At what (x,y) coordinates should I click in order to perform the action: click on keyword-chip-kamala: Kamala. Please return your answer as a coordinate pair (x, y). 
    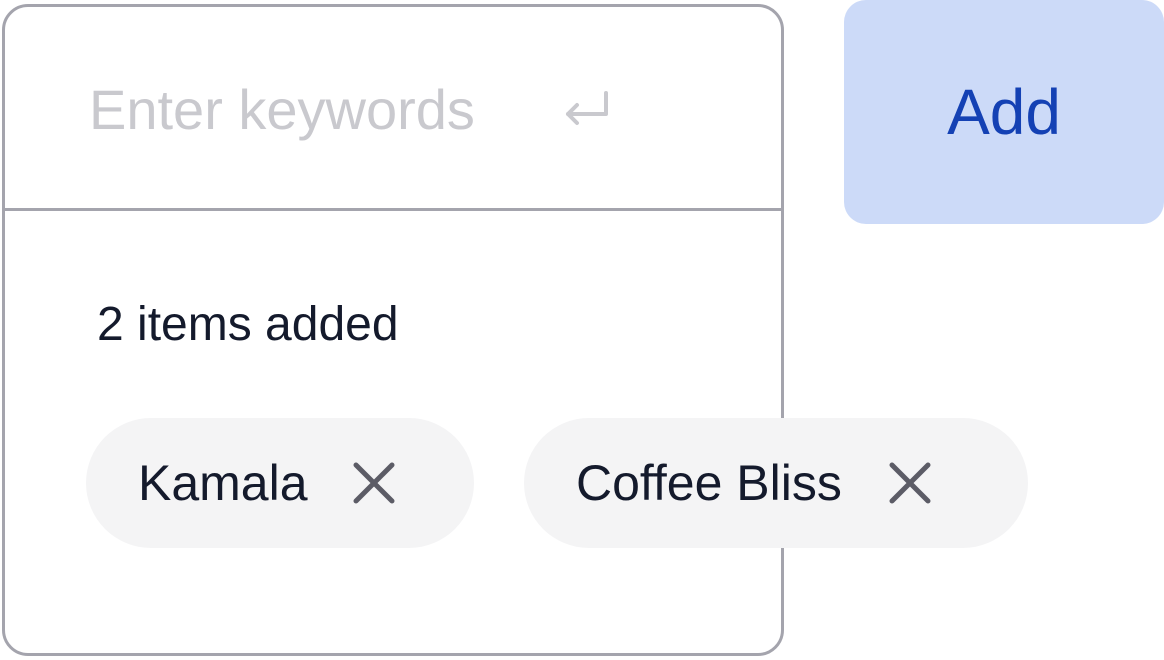
    Looking at the image, I should click on (280, 483).